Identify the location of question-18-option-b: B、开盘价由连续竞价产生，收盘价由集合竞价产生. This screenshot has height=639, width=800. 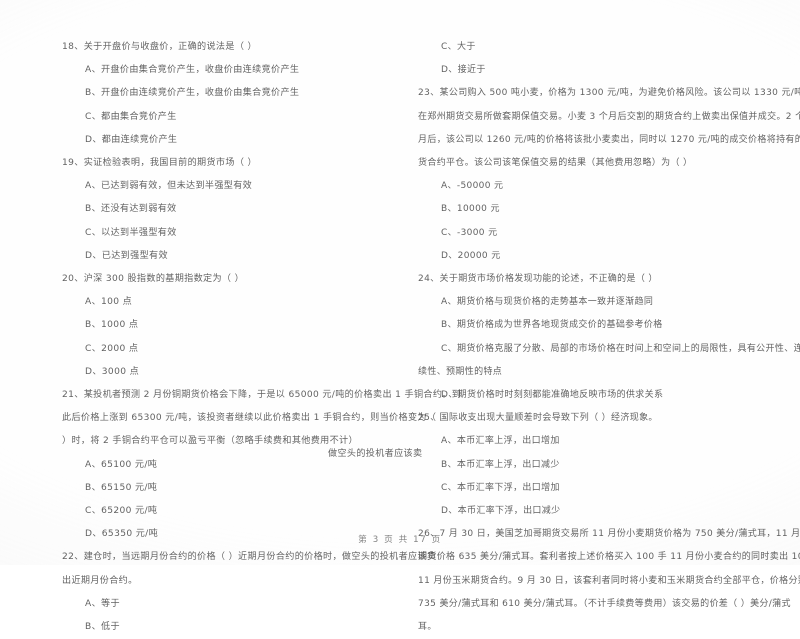
(227, 93).